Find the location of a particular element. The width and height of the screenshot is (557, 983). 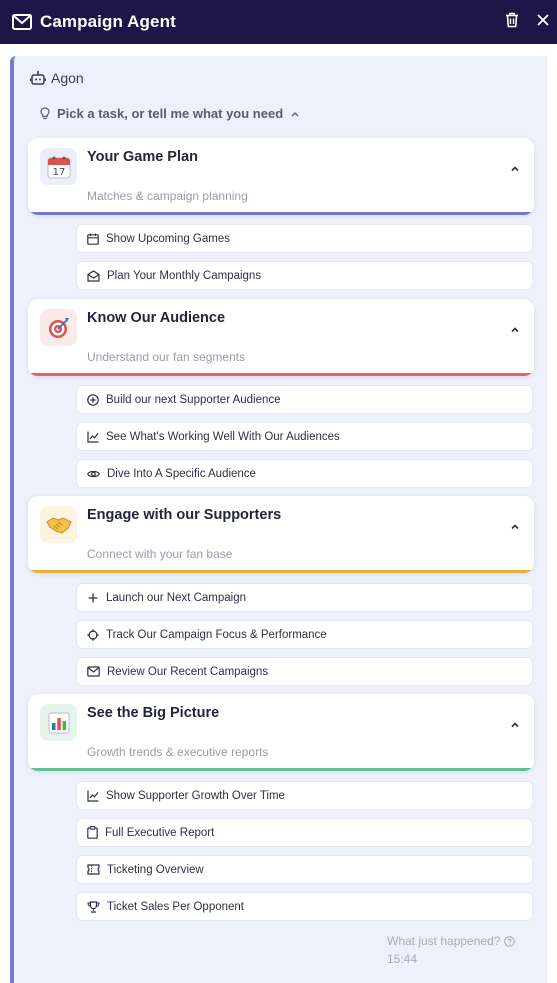

section-subtitle: Growth trends & executive reports is located at coordinates (178, 752).